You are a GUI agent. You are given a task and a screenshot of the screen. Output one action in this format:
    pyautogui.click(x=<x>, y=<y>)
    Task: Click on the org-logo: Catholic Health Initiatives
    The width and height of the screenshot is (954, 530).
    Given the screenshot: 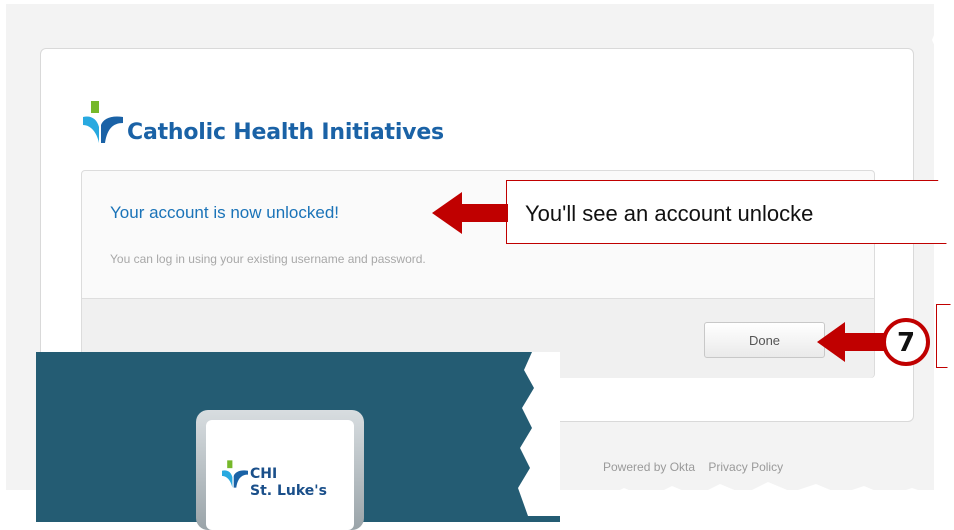 What is the action you would take?
    pyautogui.click(x=263, y=122)
    